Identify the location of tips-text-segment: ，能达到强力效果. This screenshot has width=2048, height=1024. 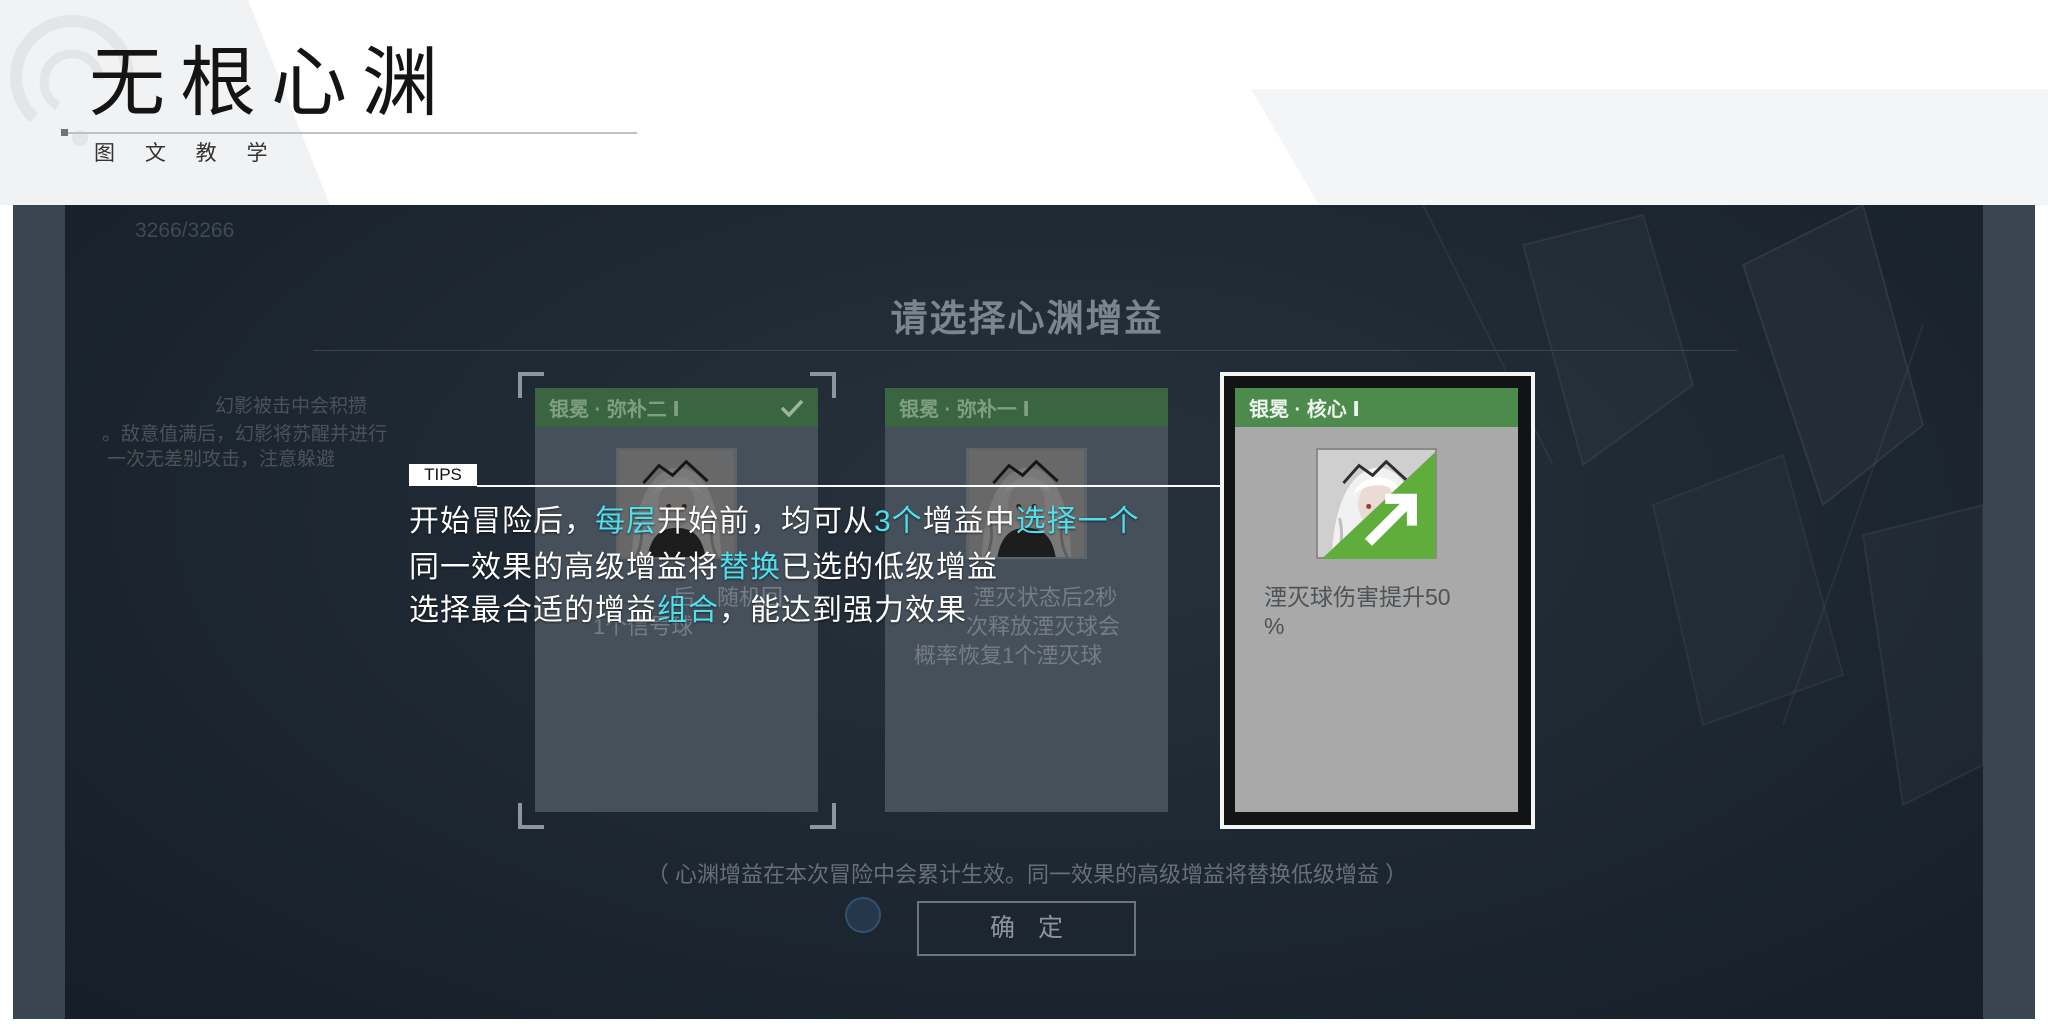
(843, 610).